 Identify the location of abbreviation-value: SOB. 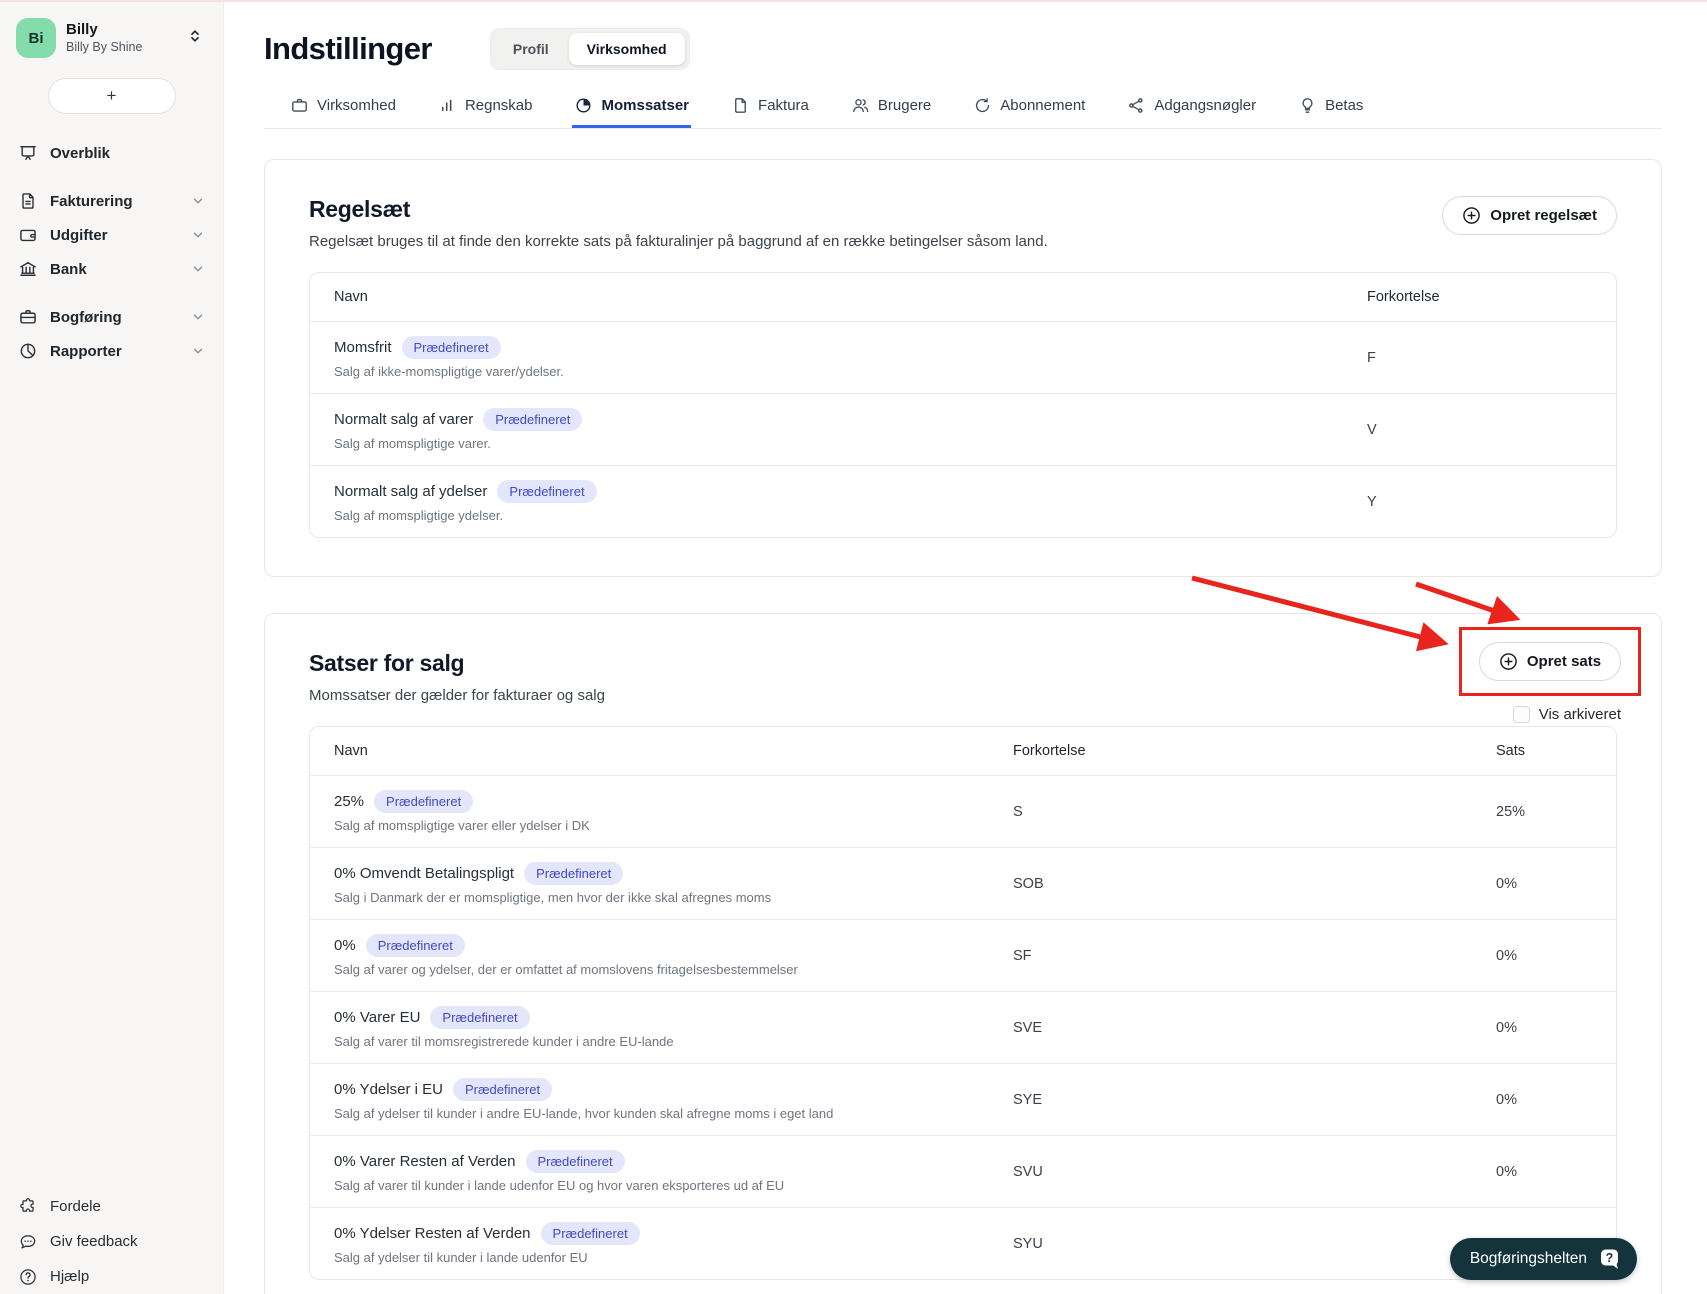
(1028, 883).